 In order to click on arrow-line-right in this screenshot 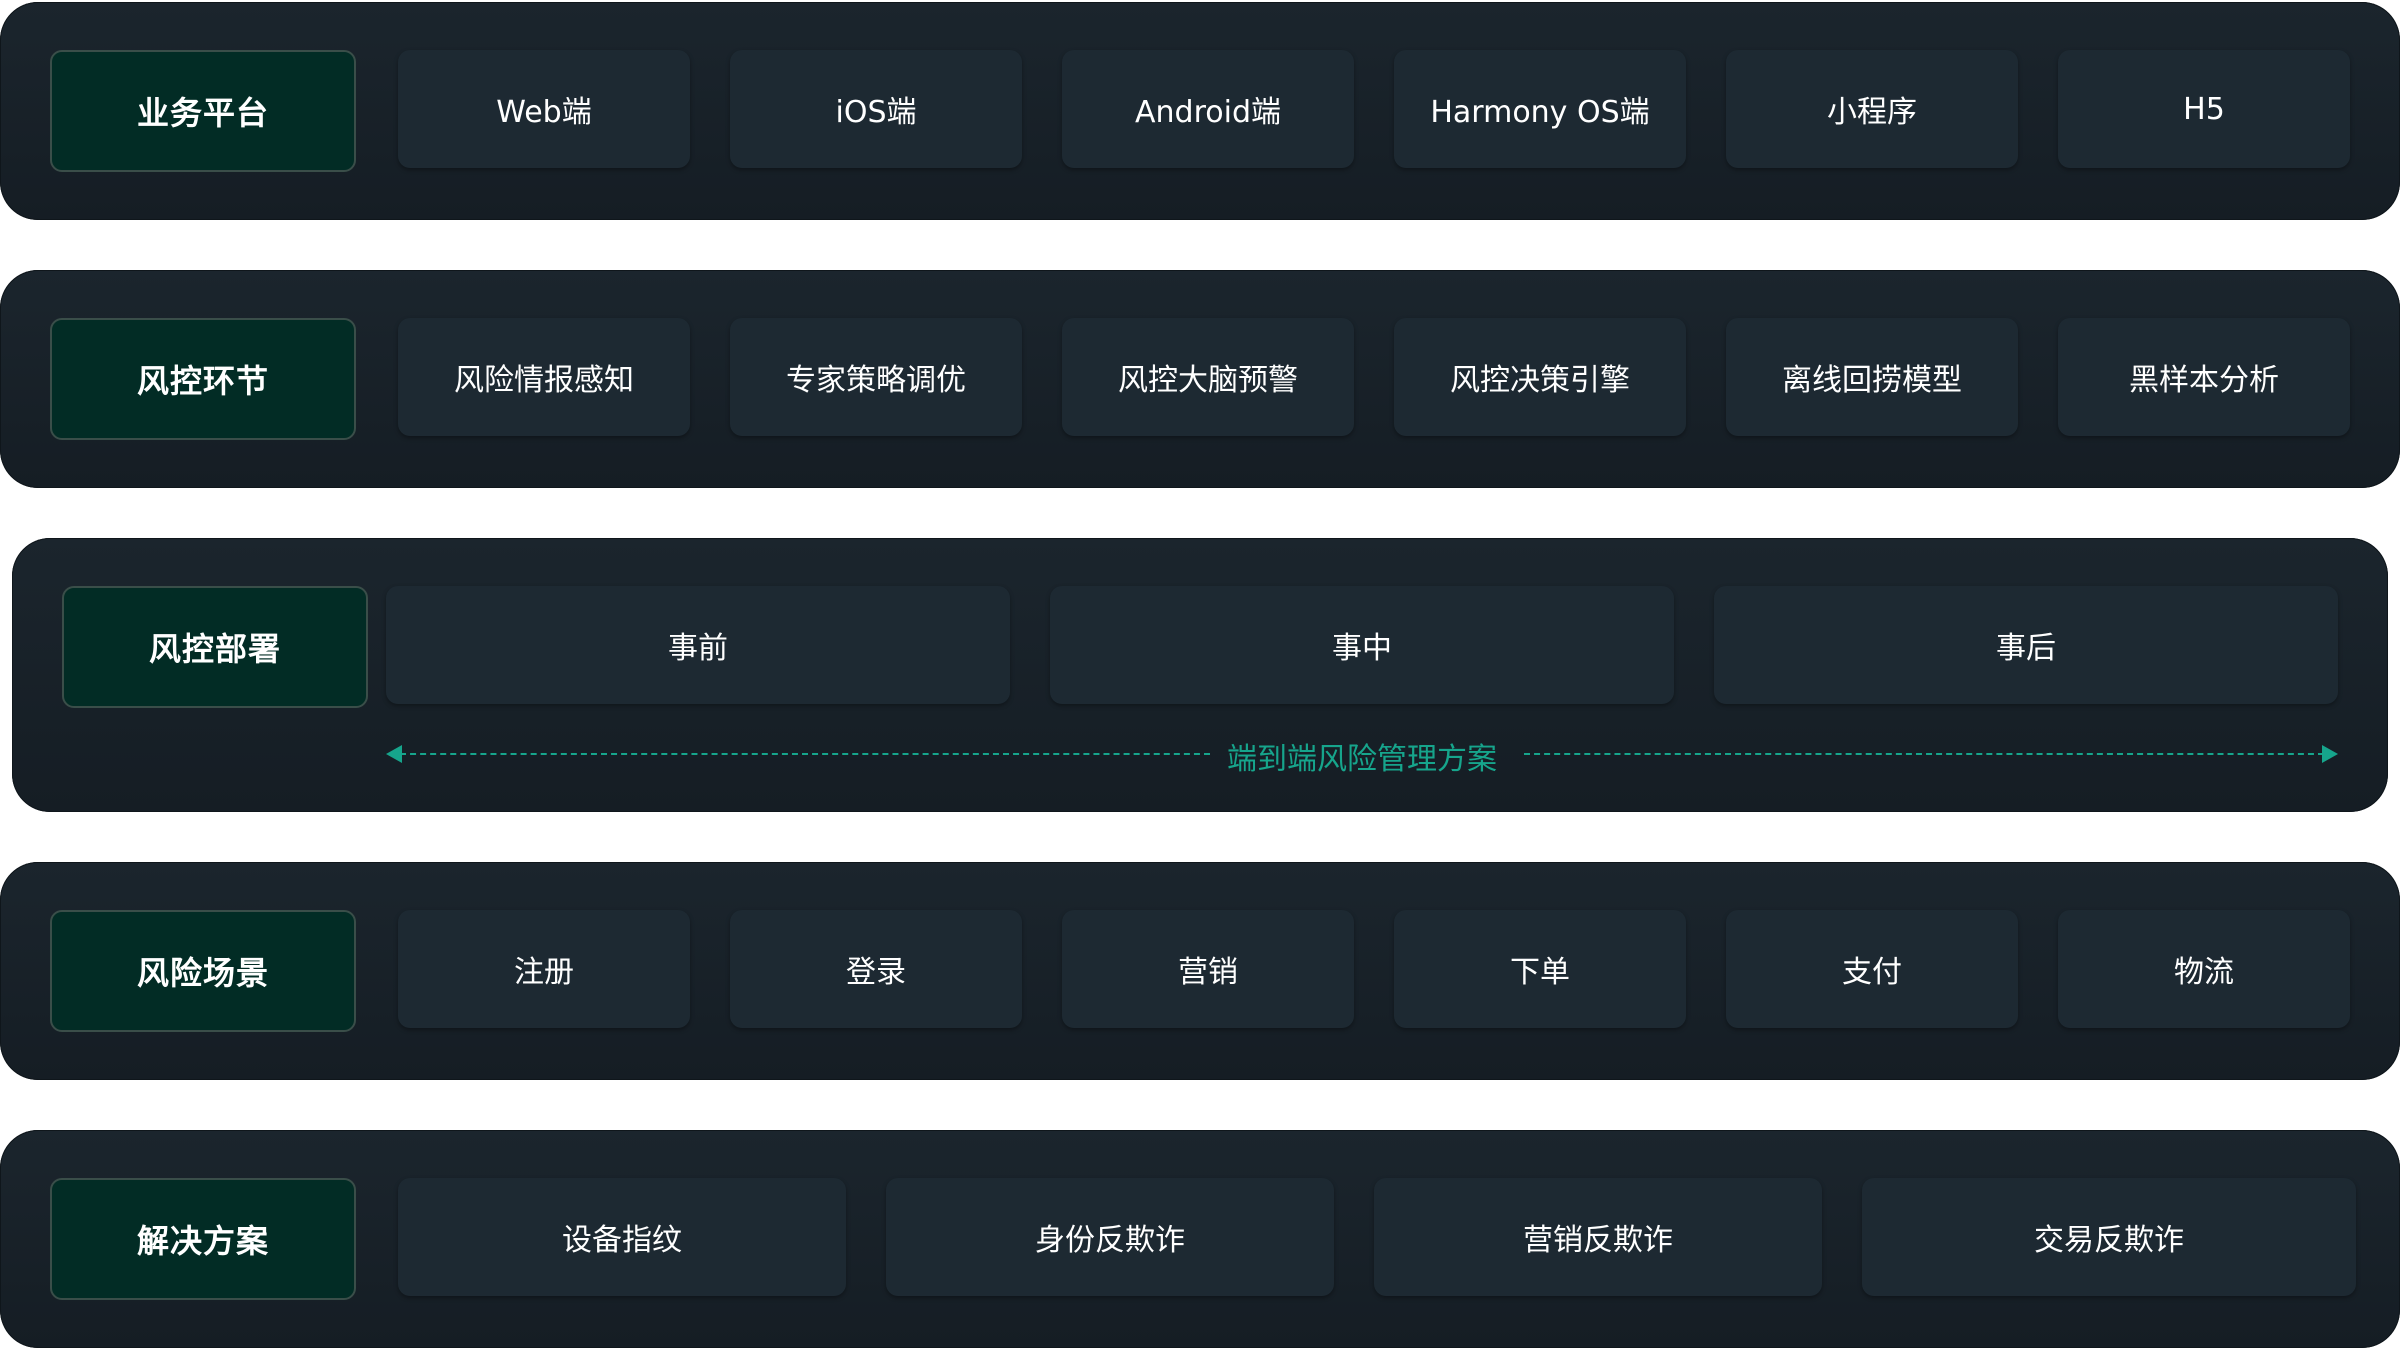, I will do `click(1924, 754)`.